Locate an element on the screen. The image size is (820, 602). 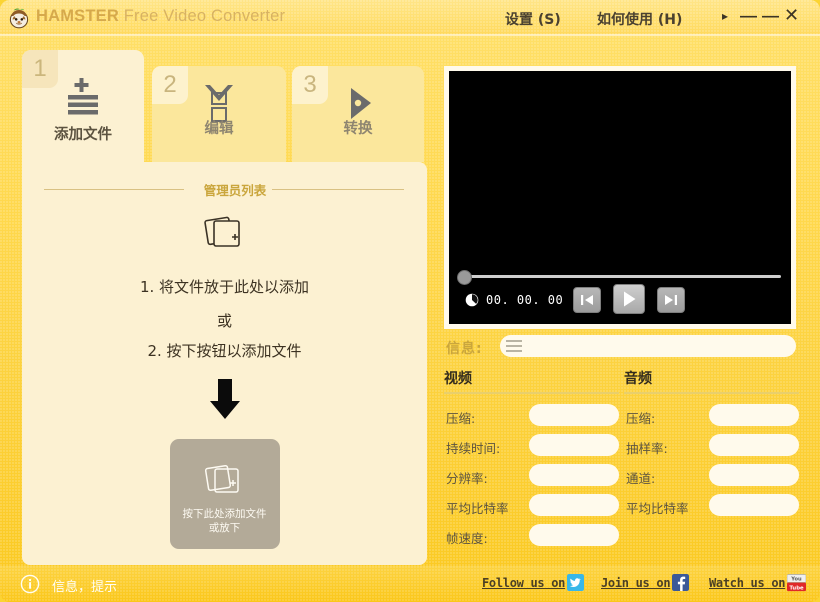
seek-bar is located at coordinates (620, 276).